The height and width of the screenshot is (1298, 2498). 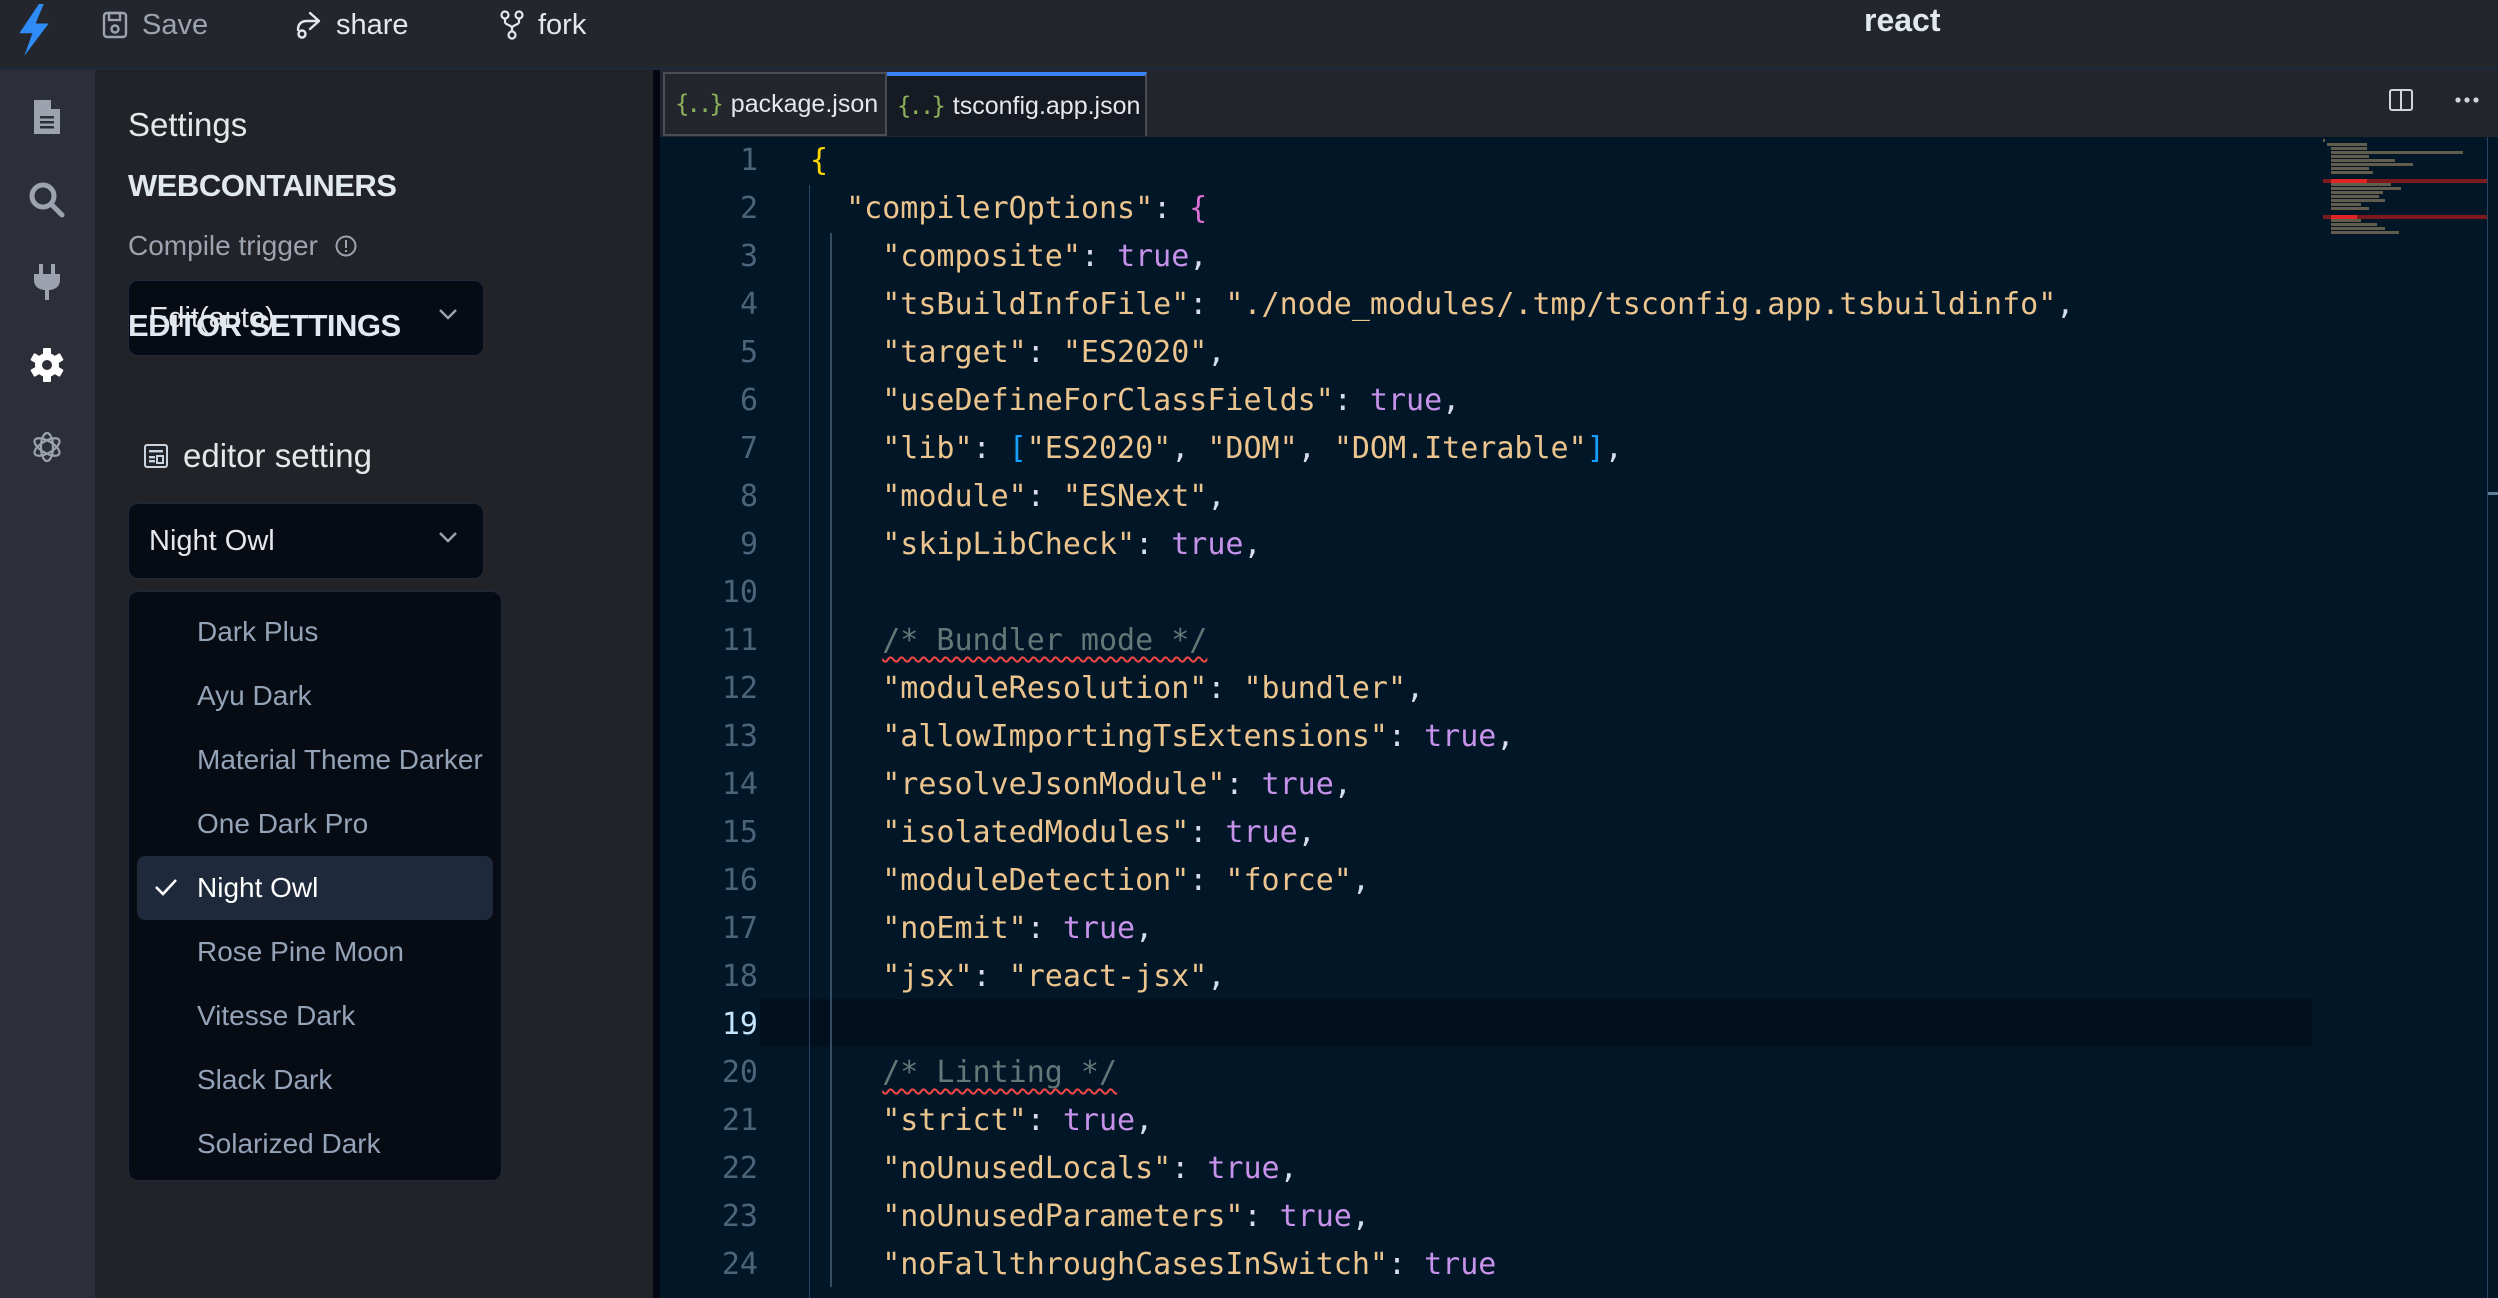 What do you see at coordinates (1017, 977) in the screenshot?
I see `code-text: "jsx": "react-jsx",` at bounding box center [1017, 977].